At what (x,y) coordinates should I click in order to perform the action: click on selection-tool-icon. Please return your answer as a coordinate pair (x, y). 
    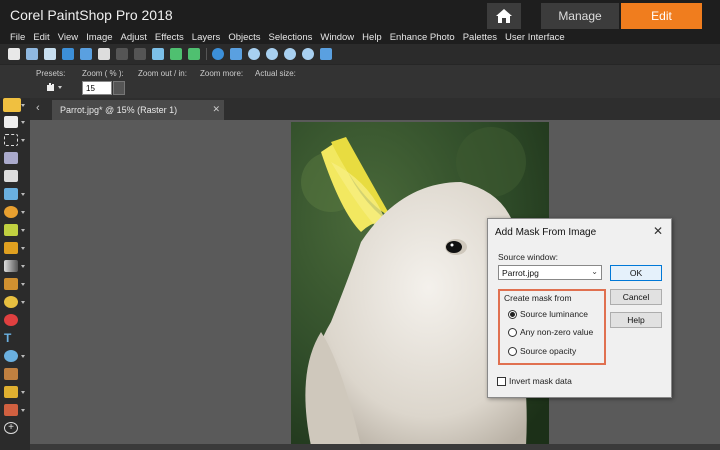
    Looking at the image, I should click on (11, 140).